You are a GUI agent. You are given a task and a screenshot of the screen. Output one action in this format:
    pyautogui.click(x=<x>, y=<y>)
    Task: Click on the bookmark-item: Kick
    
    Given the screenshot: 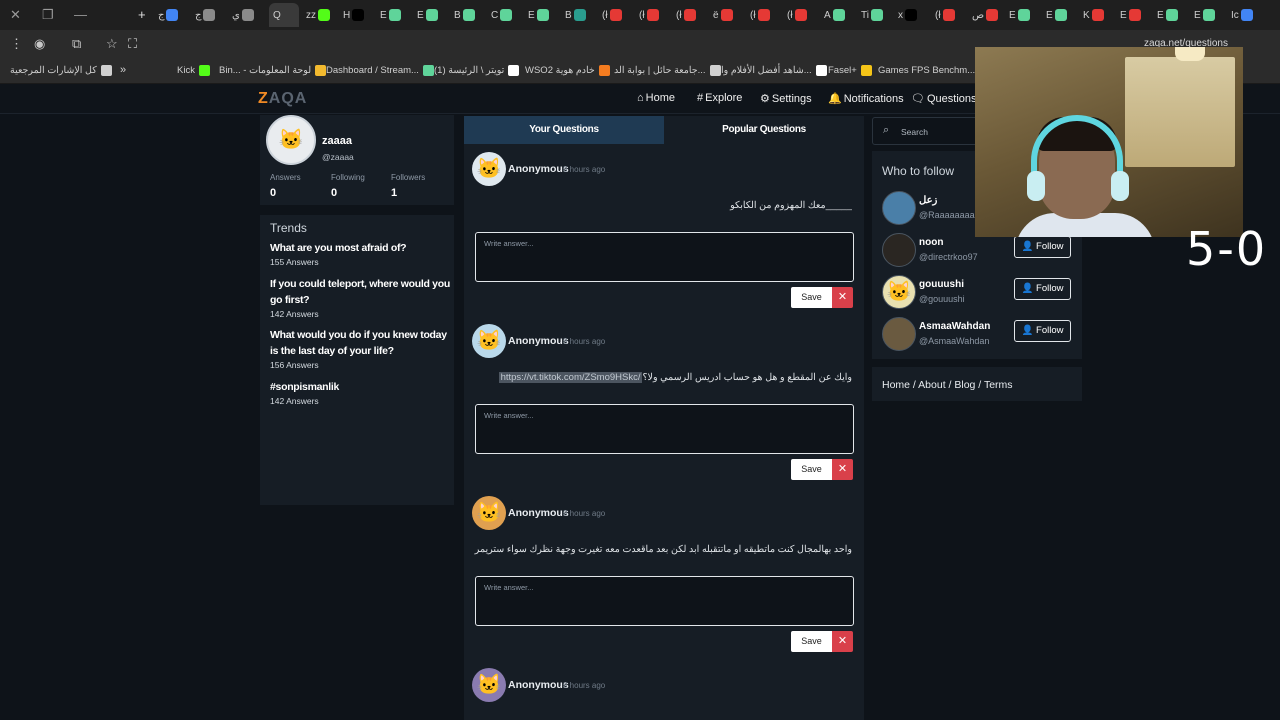 What is the action you would take?
    pyautogui.click(x=193, y=70)
    